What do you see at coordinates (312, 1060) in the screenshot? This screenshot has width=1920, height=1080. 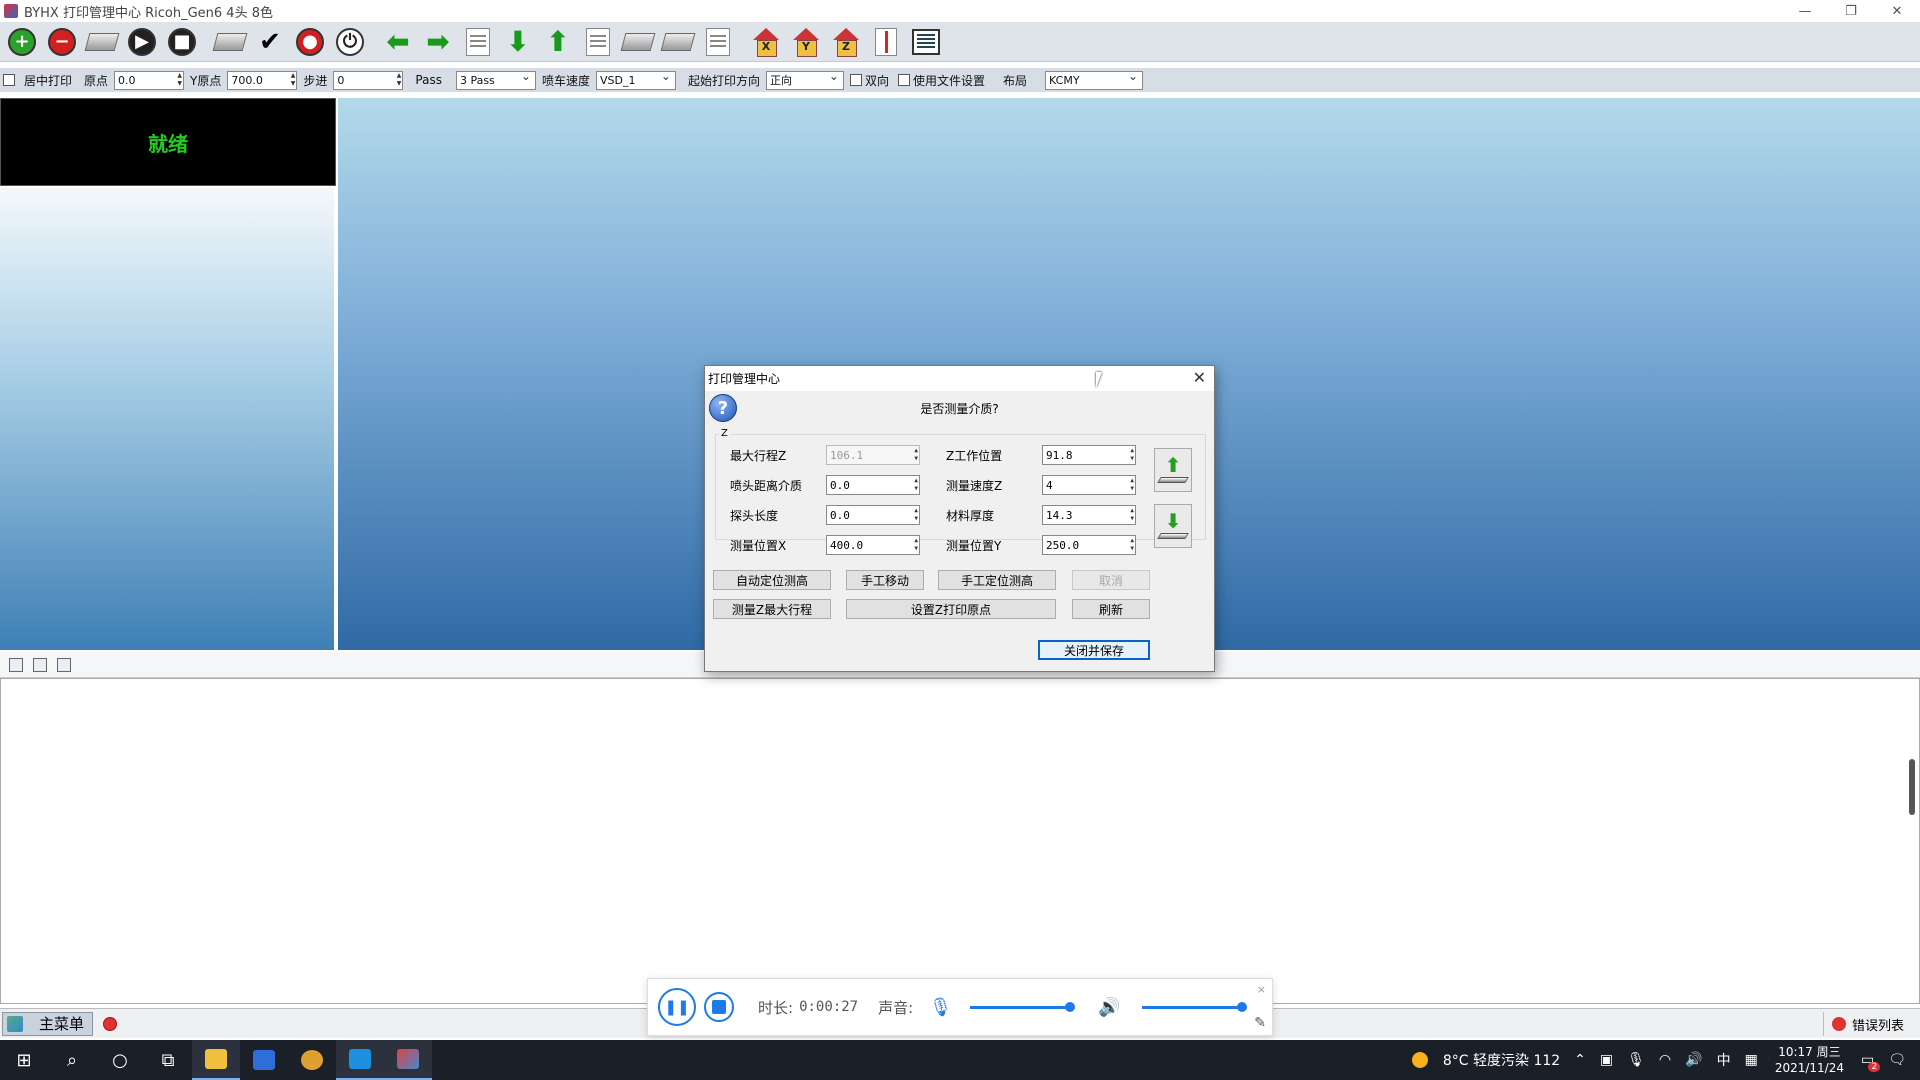 I see `taskbar-app-mascot` at bounding box center [312, 1060].